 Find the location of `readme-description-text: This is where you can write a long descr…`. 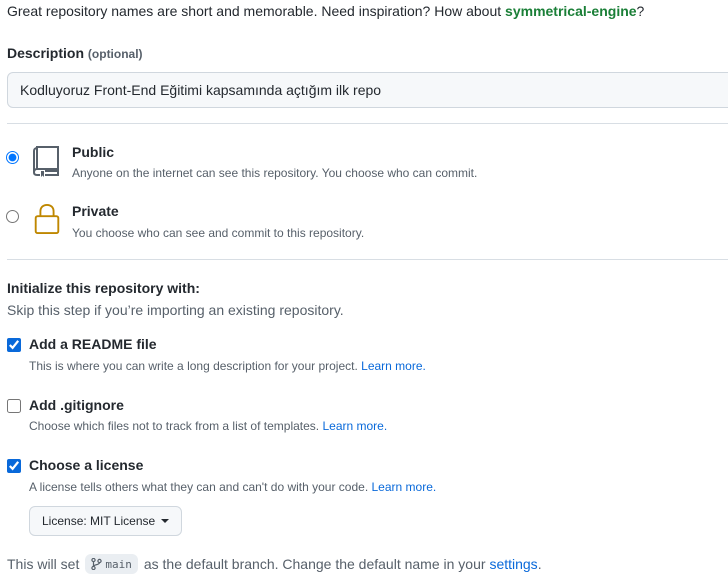

readme-description-text: This is where you can write a long descr… is located at coordinates (195, 366).